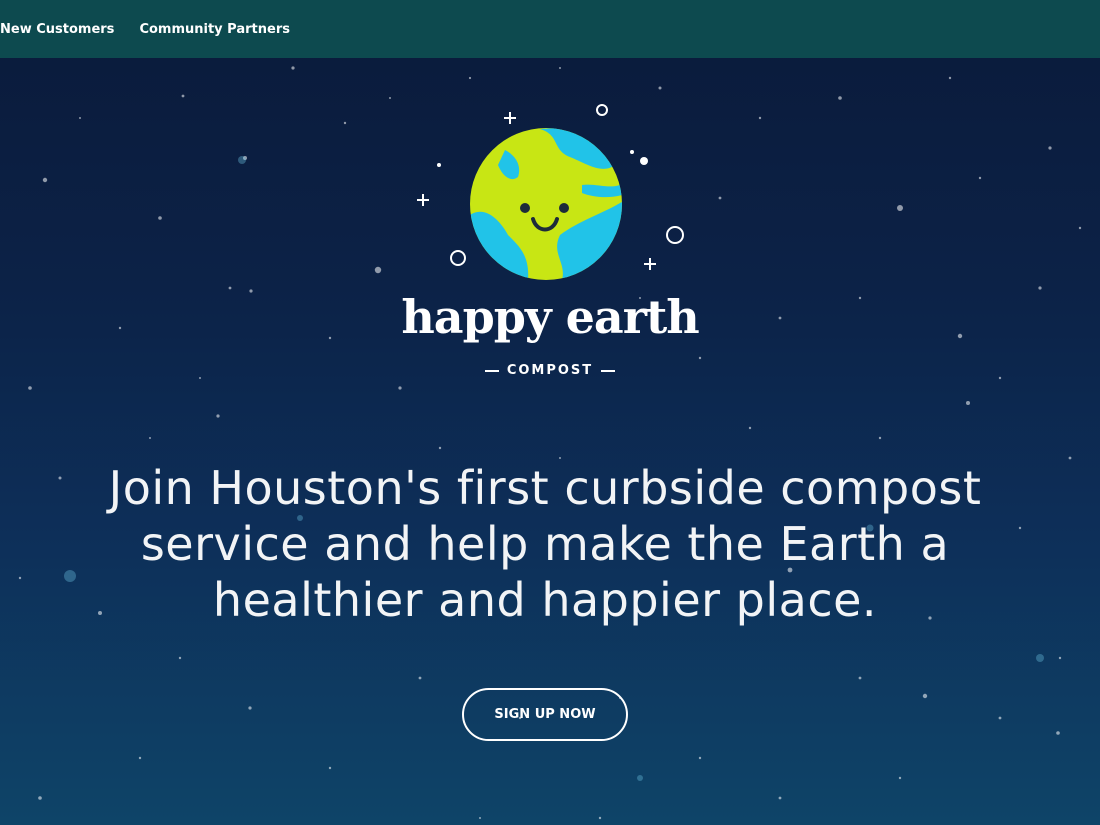 The width and height of the screenshot is (1100, 825). I want to click on nav-link-new-customers: New Customers, so click(57, 29).